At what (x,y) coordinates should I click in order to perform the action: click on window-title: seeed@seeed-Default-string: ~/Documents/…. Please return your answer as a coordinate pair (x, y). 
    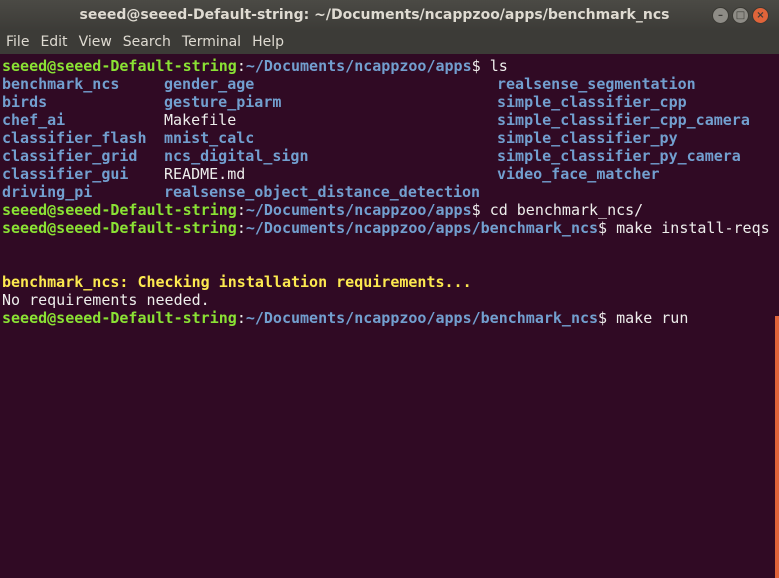
    Looking at the image, I should click on (374, 15).